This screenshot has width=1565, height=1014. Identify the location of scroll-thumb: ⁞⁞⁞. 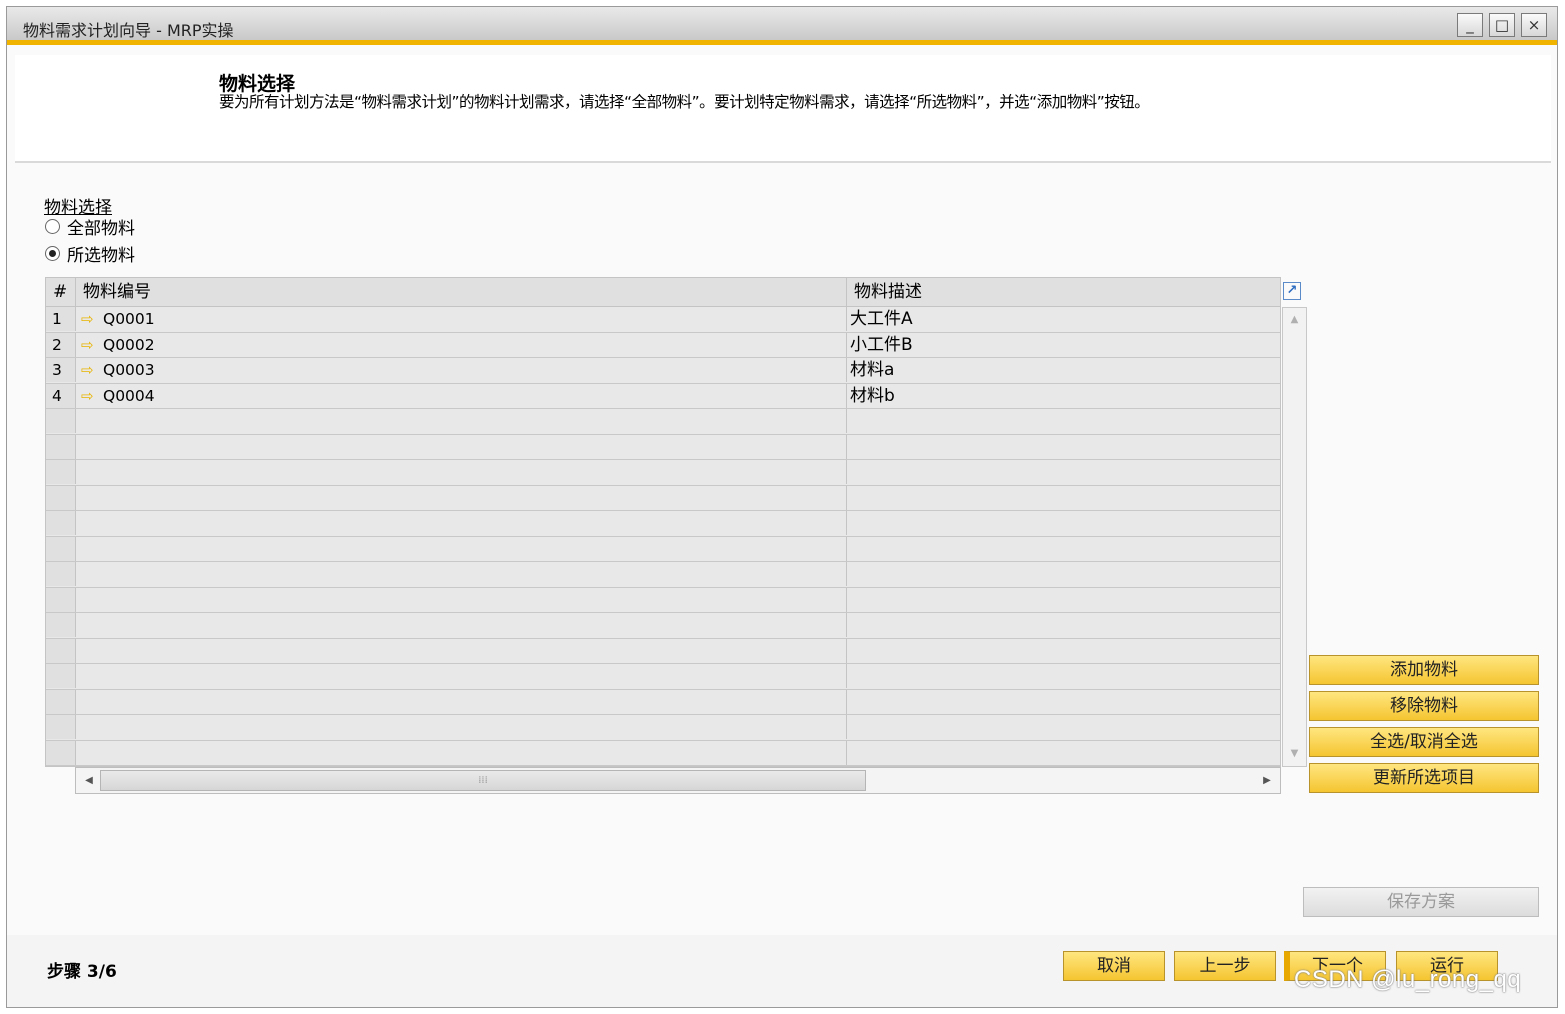
(483, 780).